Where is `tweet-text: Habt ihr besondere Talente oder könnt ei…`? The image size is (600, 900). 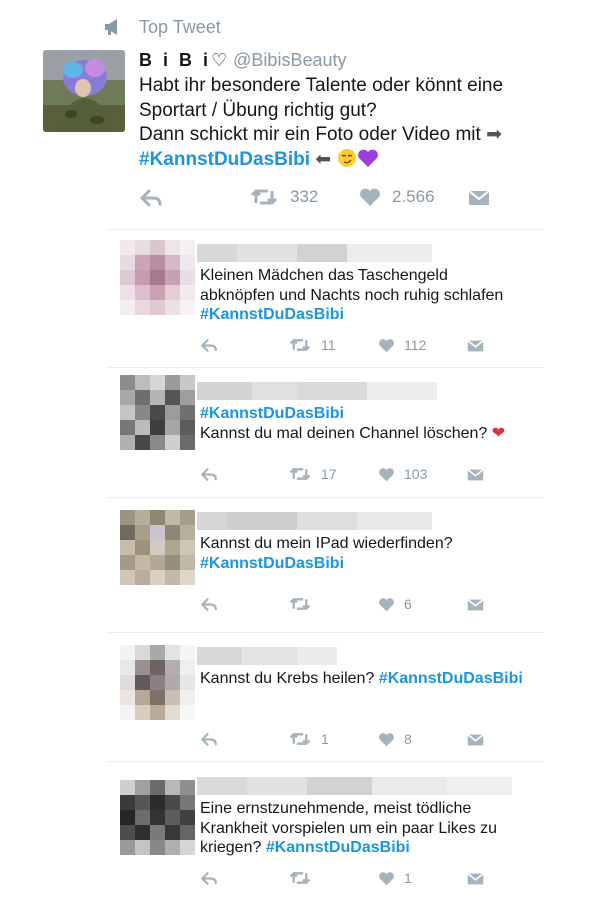 tweet-text: Habt ihr besondere Talente oder könnt ei… is located at coordinates (359, 127).